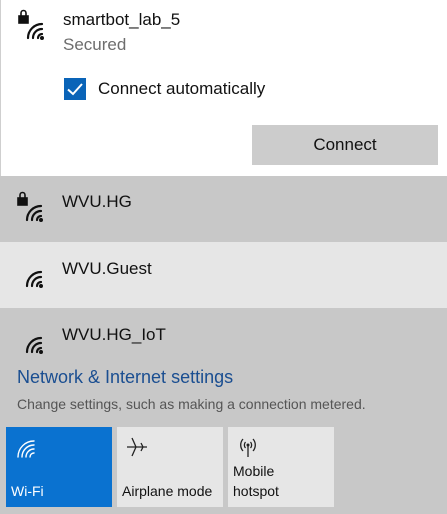 This screenshot has width=447, height=514. I want to click on connect-automatically-checkbox, so click(75, 89).